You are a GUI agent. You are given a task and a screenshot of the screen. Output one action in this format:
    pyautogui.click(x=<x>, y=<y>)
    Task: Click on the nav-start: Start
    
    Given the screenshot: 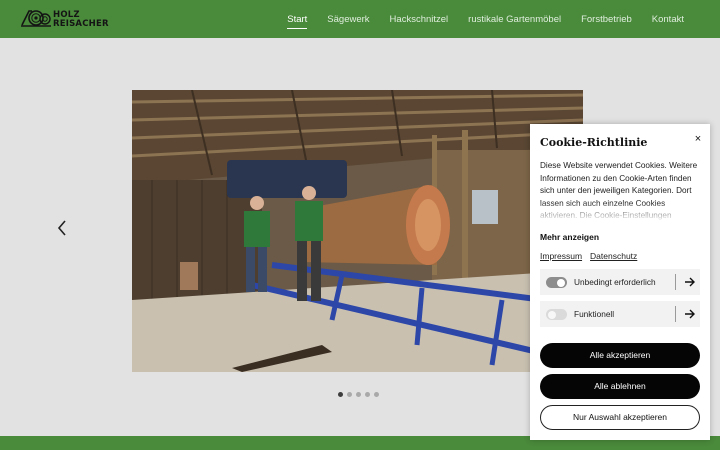 What is the action you would take?
    pyautogui.click(x=297, y=21)
    